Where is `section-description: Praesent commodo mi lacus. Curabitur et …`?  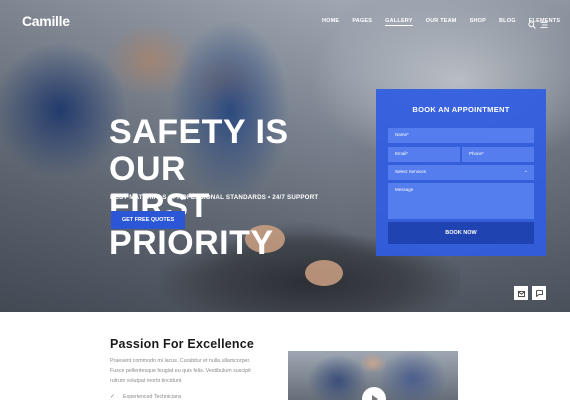 section-description: Praesent commodo mi lacus. Curabitur et … is located at coordinates (180, 371).